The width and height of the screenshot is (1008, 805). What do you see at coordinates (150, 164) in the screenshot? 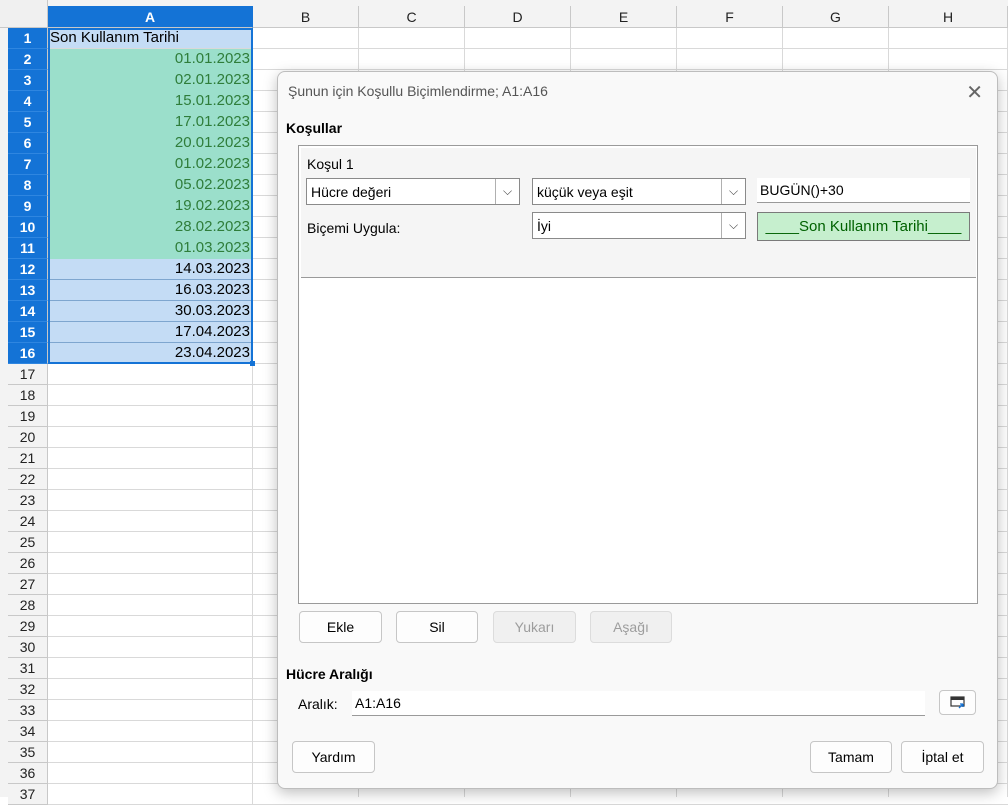
I see `date-cell: 01.02.2023` at bounding box center [150, 164].